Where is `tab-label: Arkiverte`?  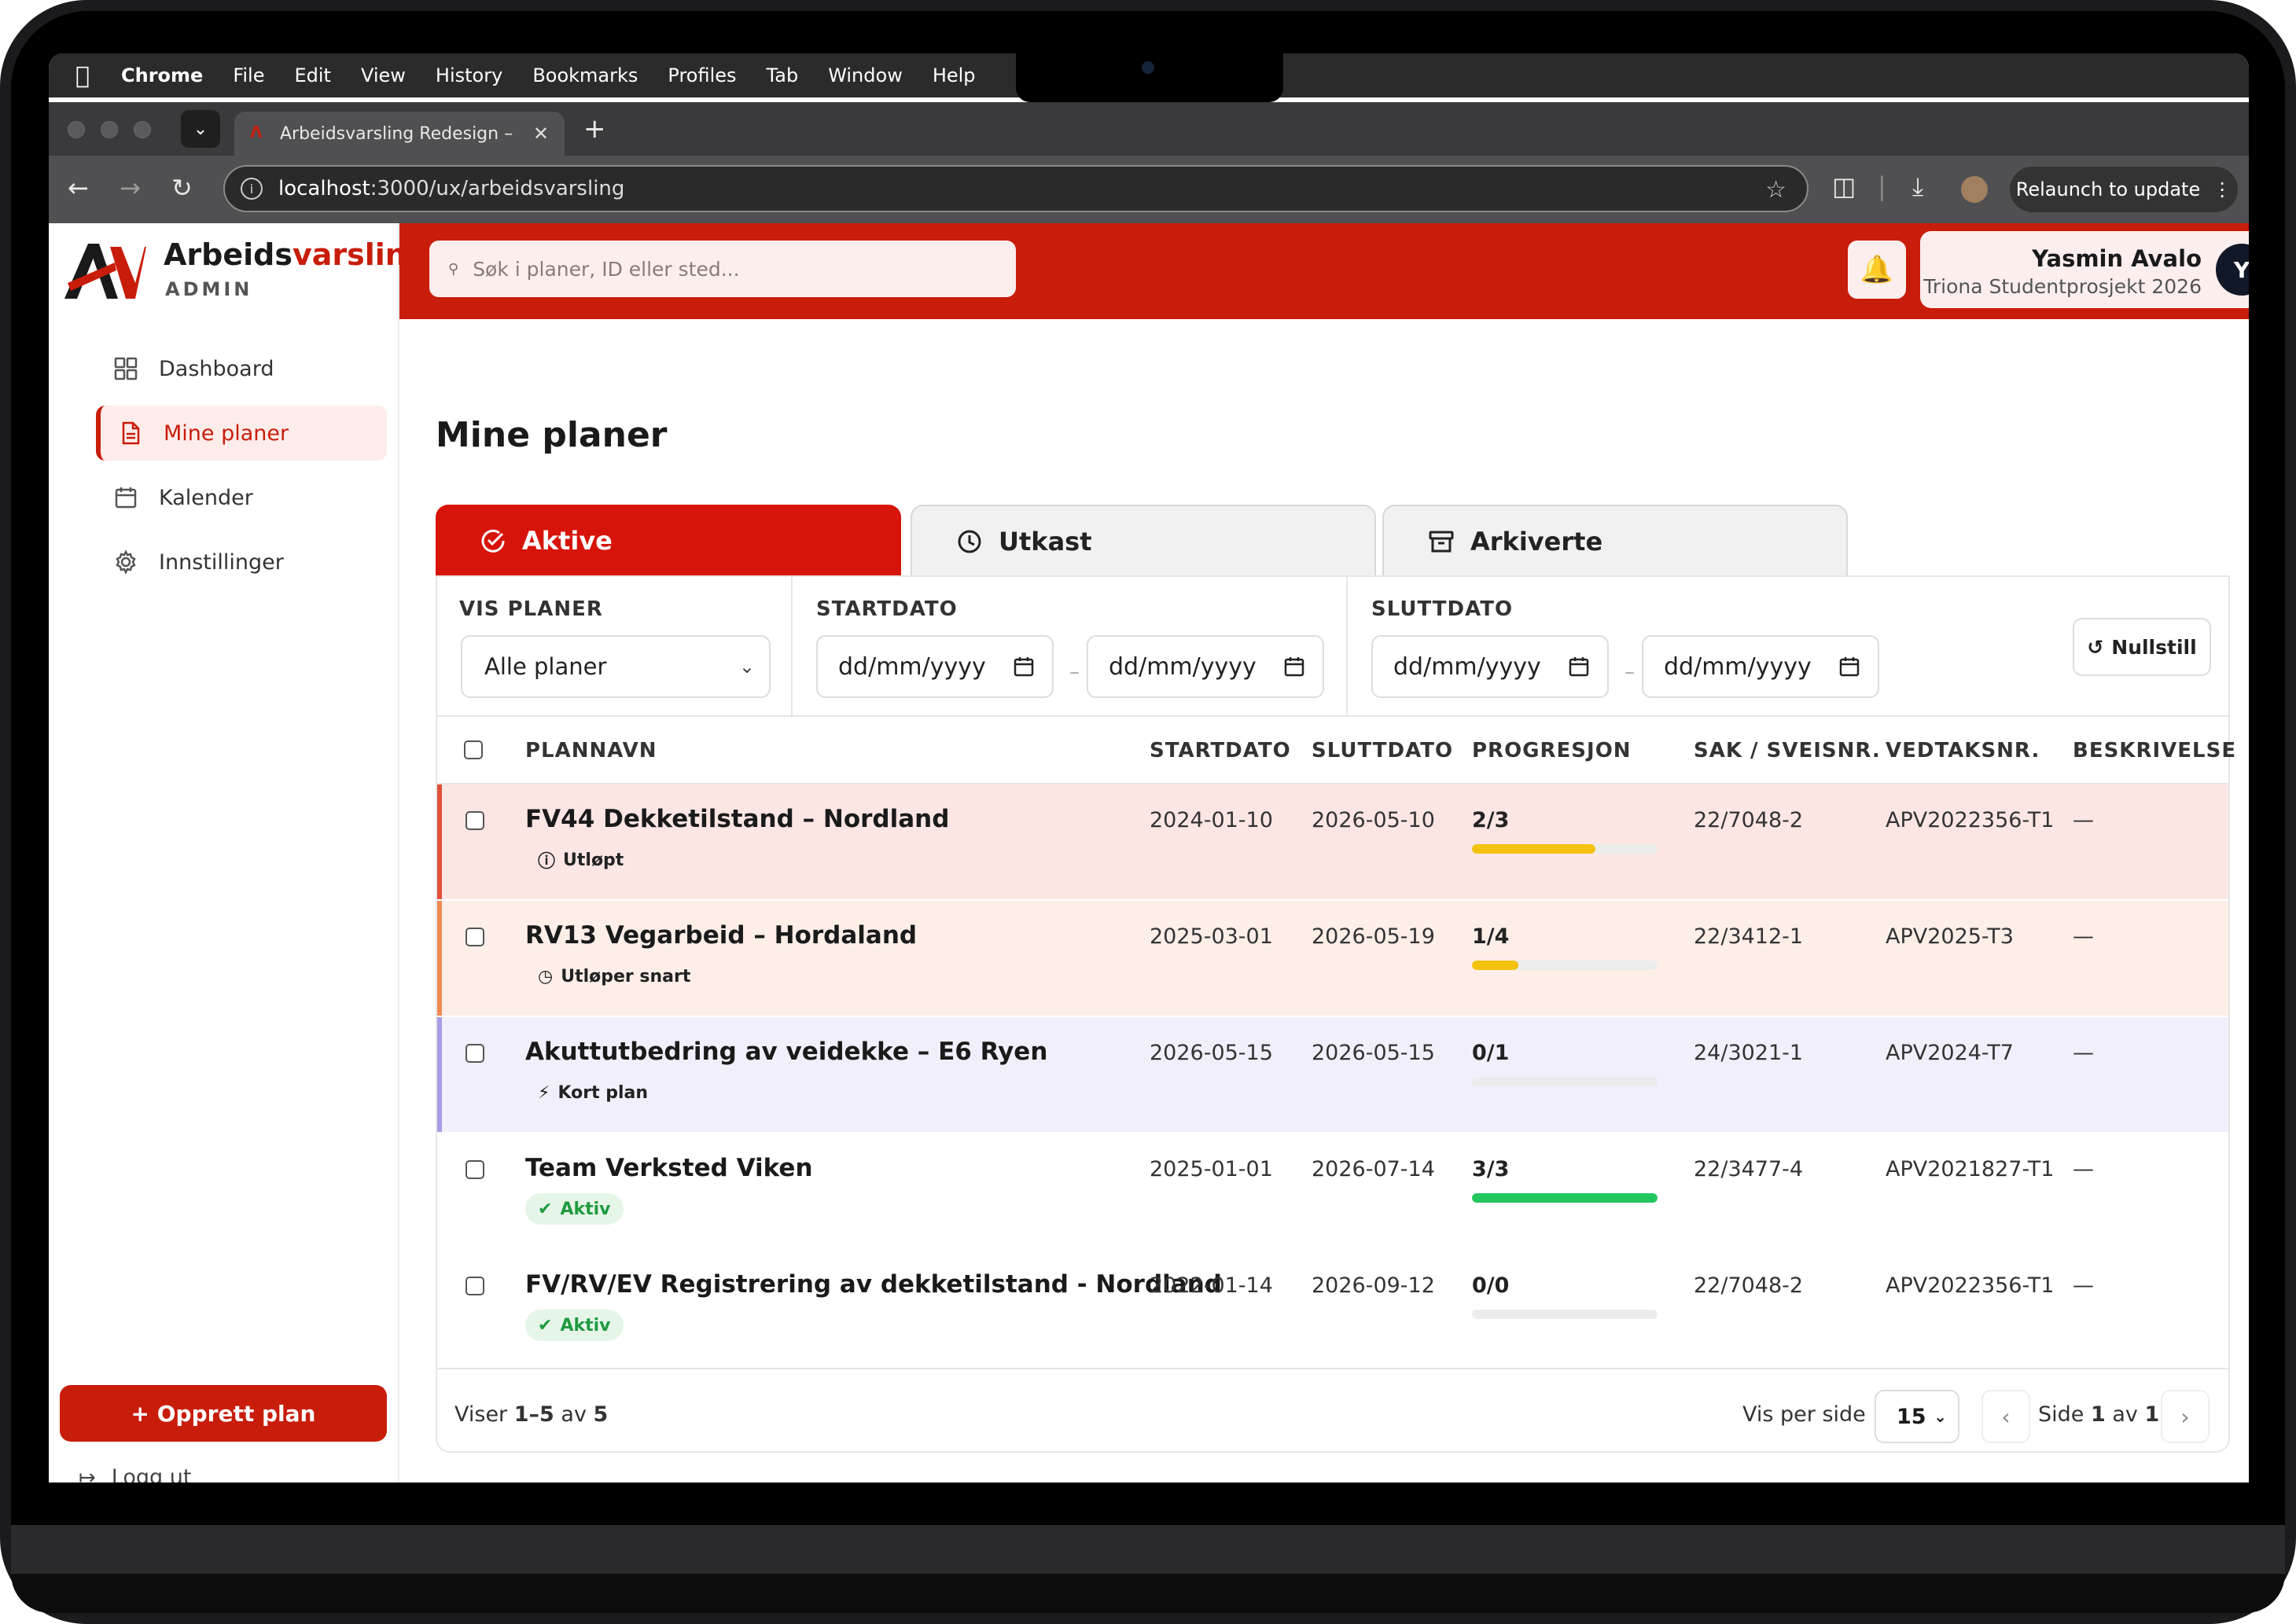 tab-label: Arkiverte is located at coordinates (1536, 542).